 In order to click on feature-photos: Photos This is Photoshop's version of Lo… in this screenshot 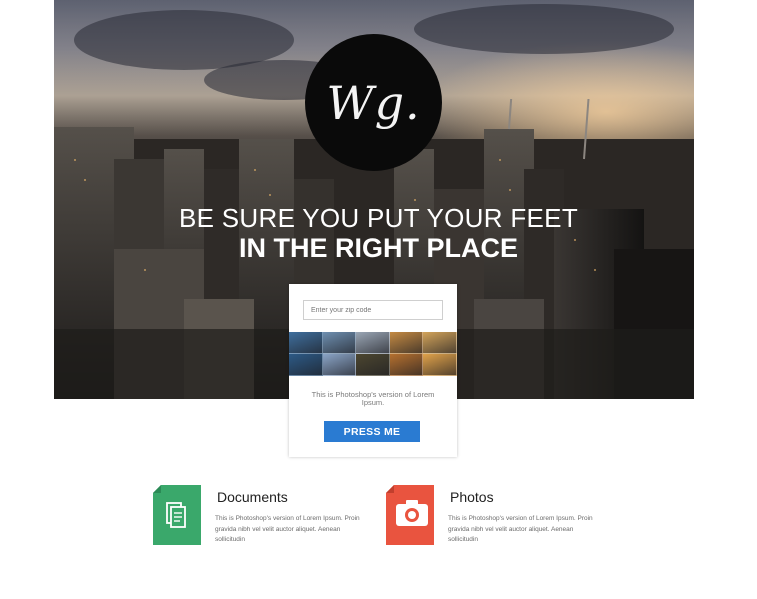, I will do `click(496, 520)`.